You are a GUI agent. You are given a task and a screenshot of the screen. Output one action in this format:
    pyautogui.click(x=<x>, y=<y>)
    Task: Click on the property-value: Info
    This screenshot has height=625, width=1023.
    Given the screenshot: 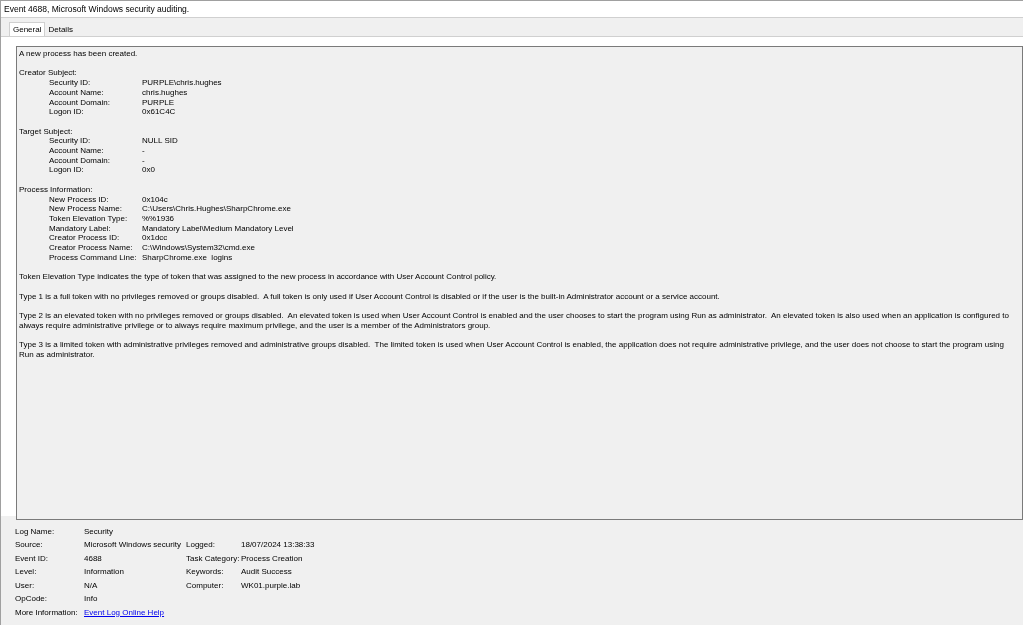 What is the action you would take?
    pyautogui.click(x=91, y=599)
    